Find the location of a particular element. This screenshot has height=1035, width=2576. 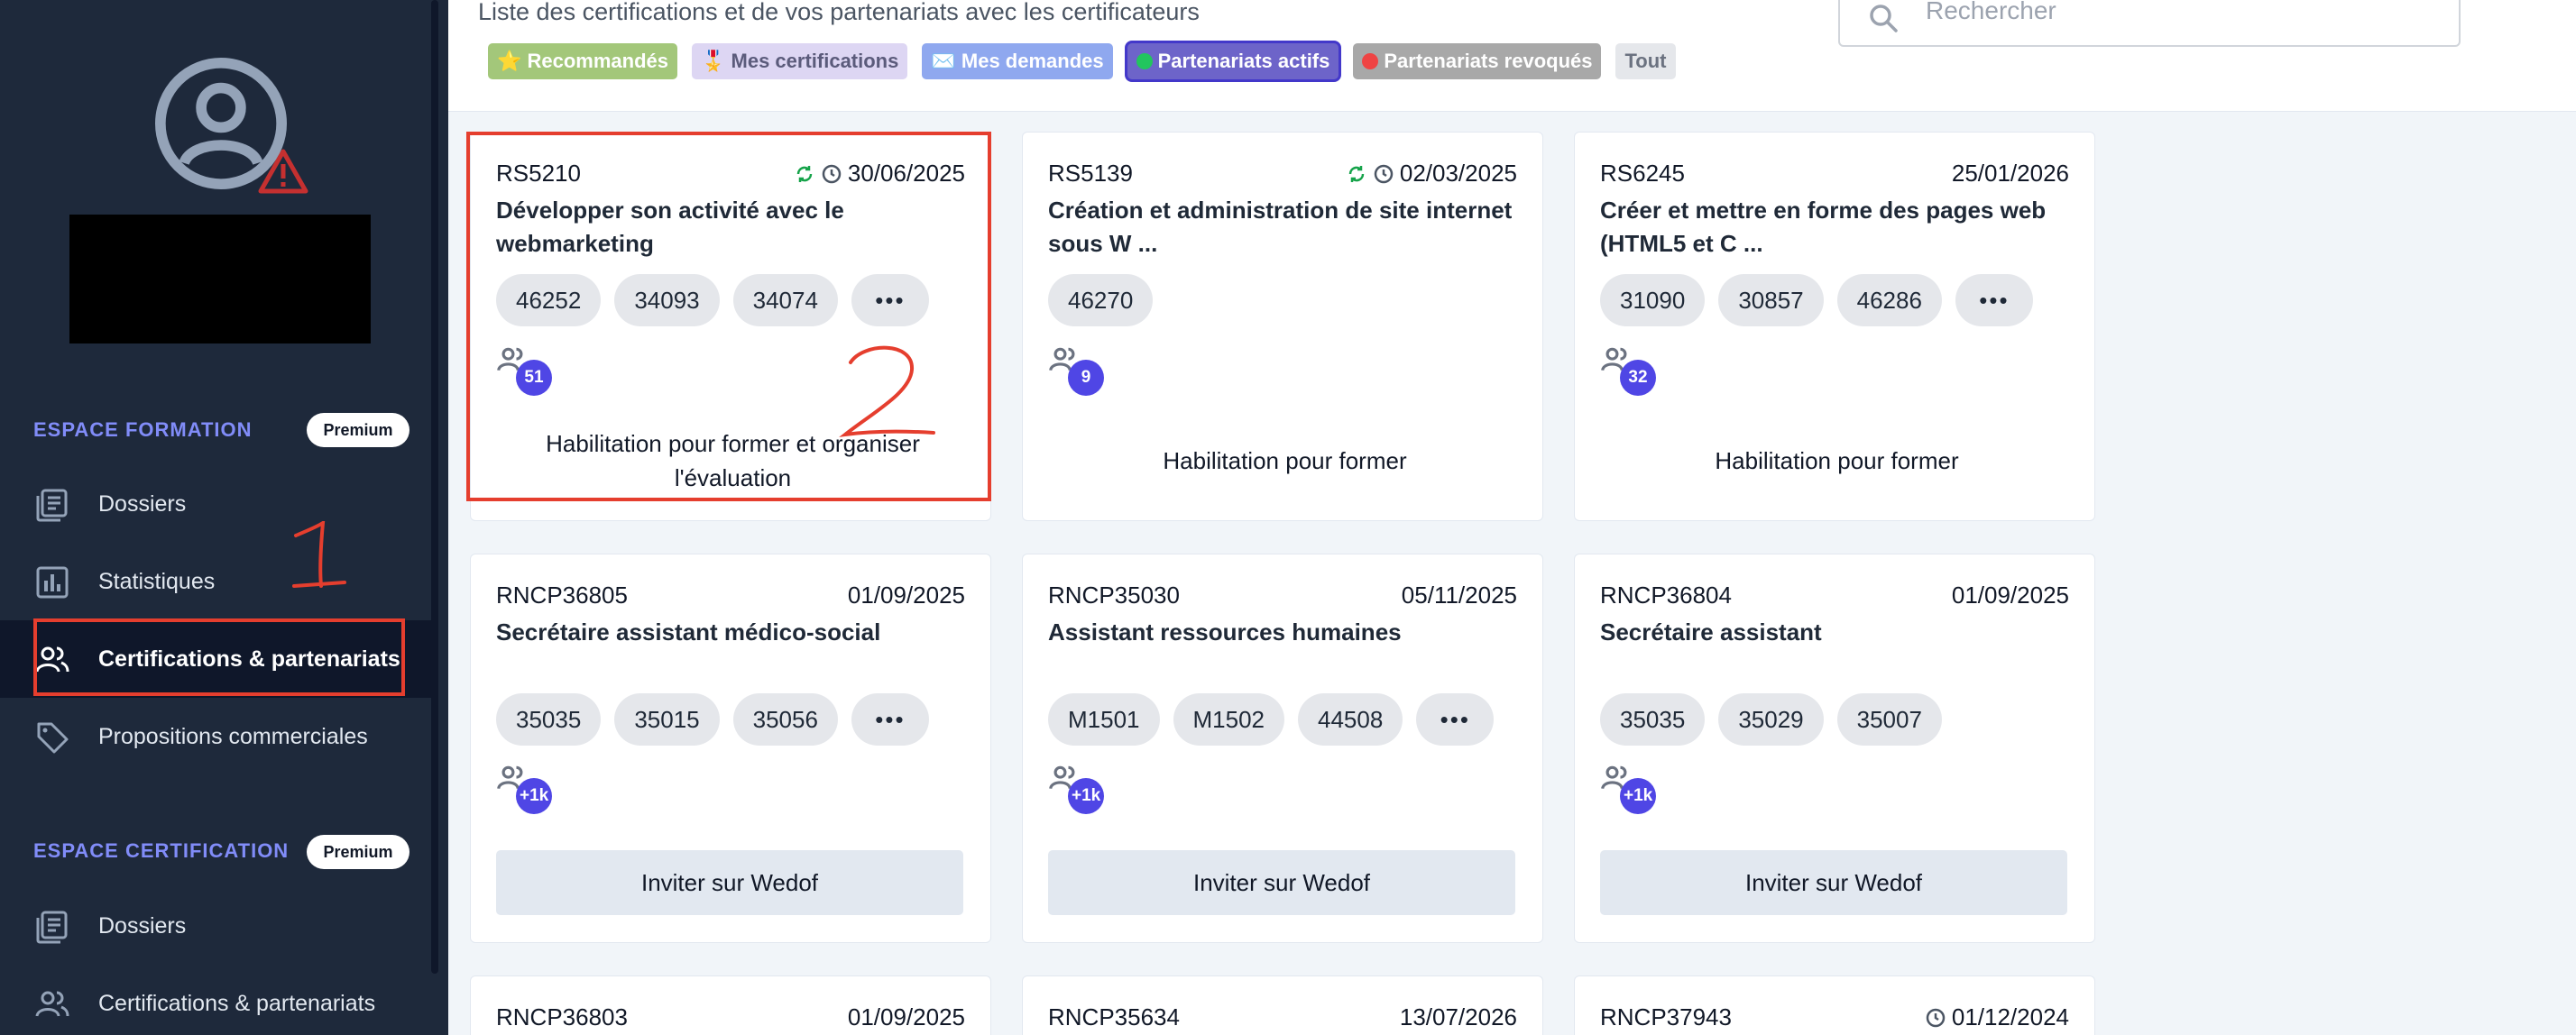

nav-item-certifications-partenariats-certification: Certifications & partenariats is located at coordinates (219, 1000).